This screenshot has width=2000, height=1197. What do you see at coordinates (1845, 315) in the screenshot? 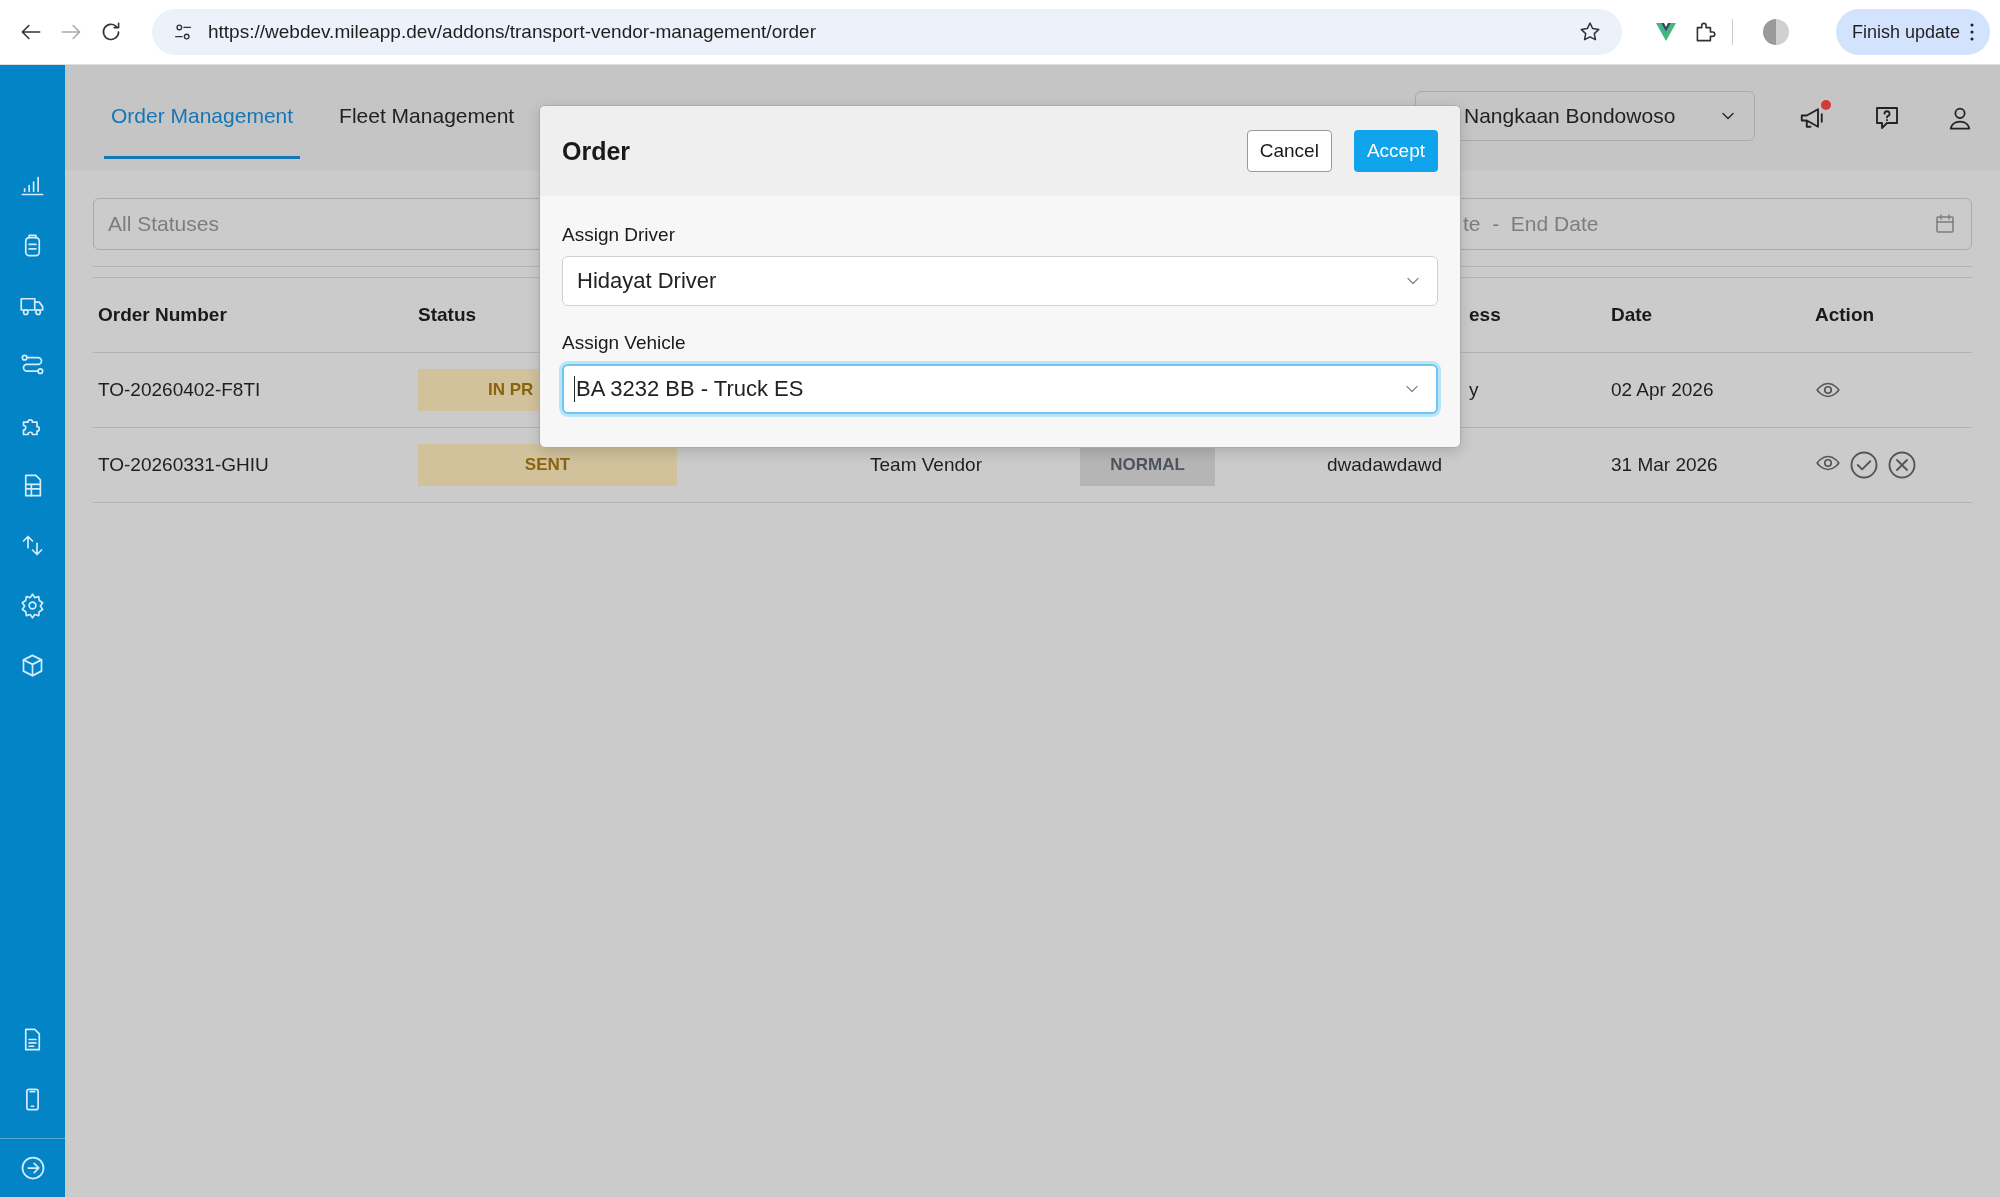
I see `column-header: Action` at bounding box center [1845, 315].